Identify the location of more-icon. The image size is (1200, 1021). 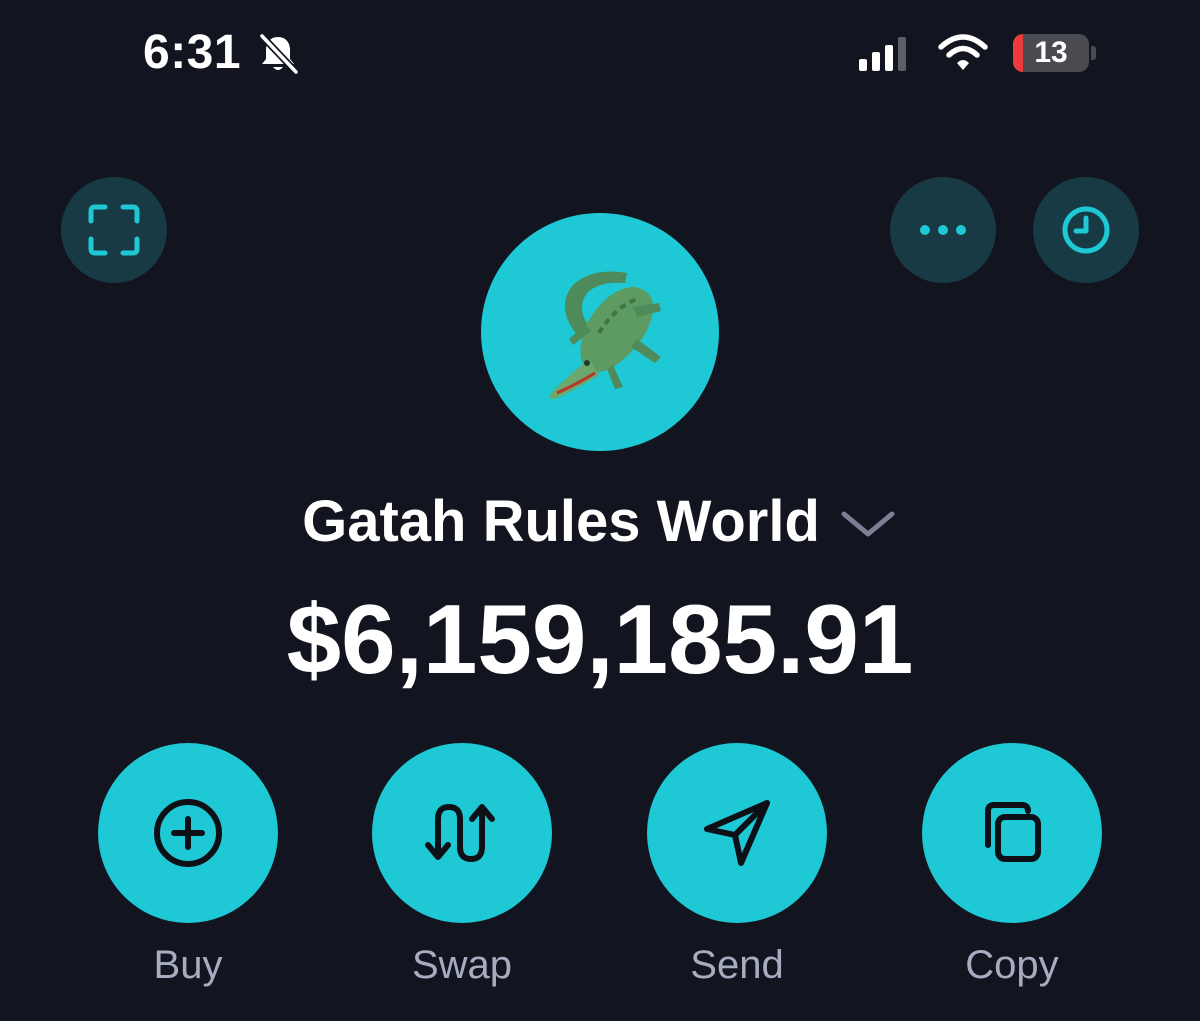
(943, 230).